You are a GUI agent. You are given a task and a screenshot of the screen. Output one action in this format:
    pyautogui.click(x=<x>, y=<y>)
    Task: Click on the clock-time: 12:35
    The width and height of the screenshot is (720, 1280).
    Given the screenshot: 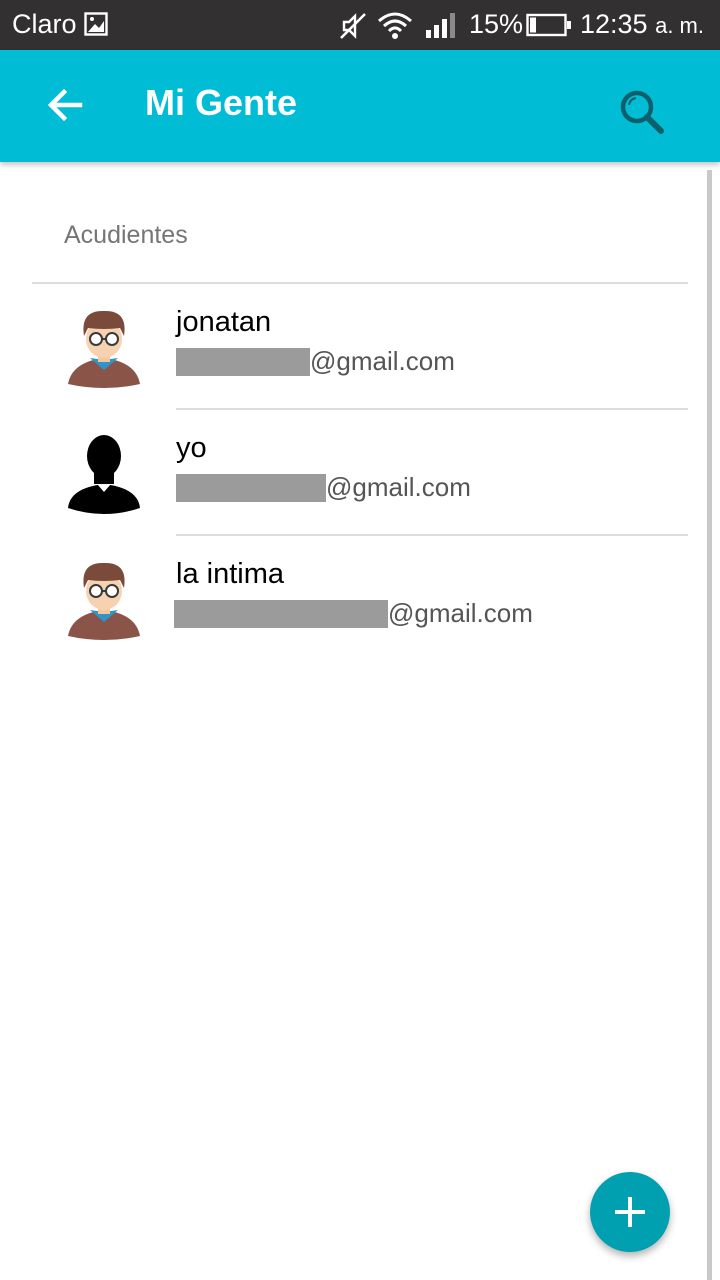 What is the action you would take?
    pyautogui.click(x=614, y=24)
    